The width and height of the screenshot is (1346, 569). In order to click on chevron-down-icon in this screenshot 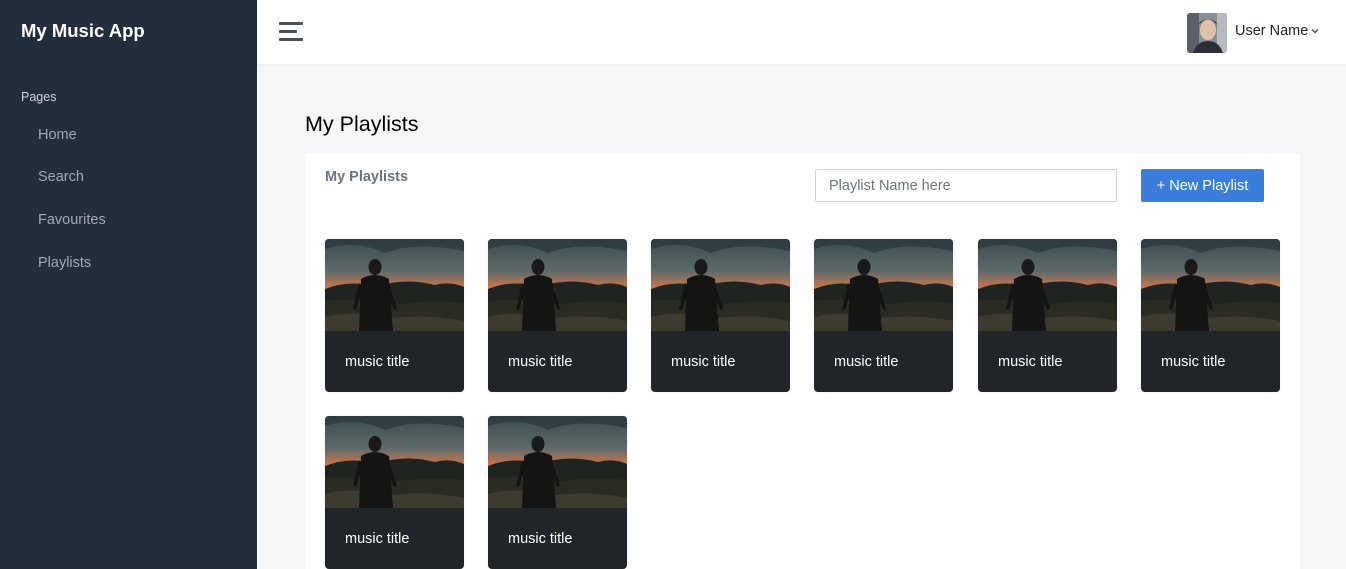, I will do `click(1315, 31)`.